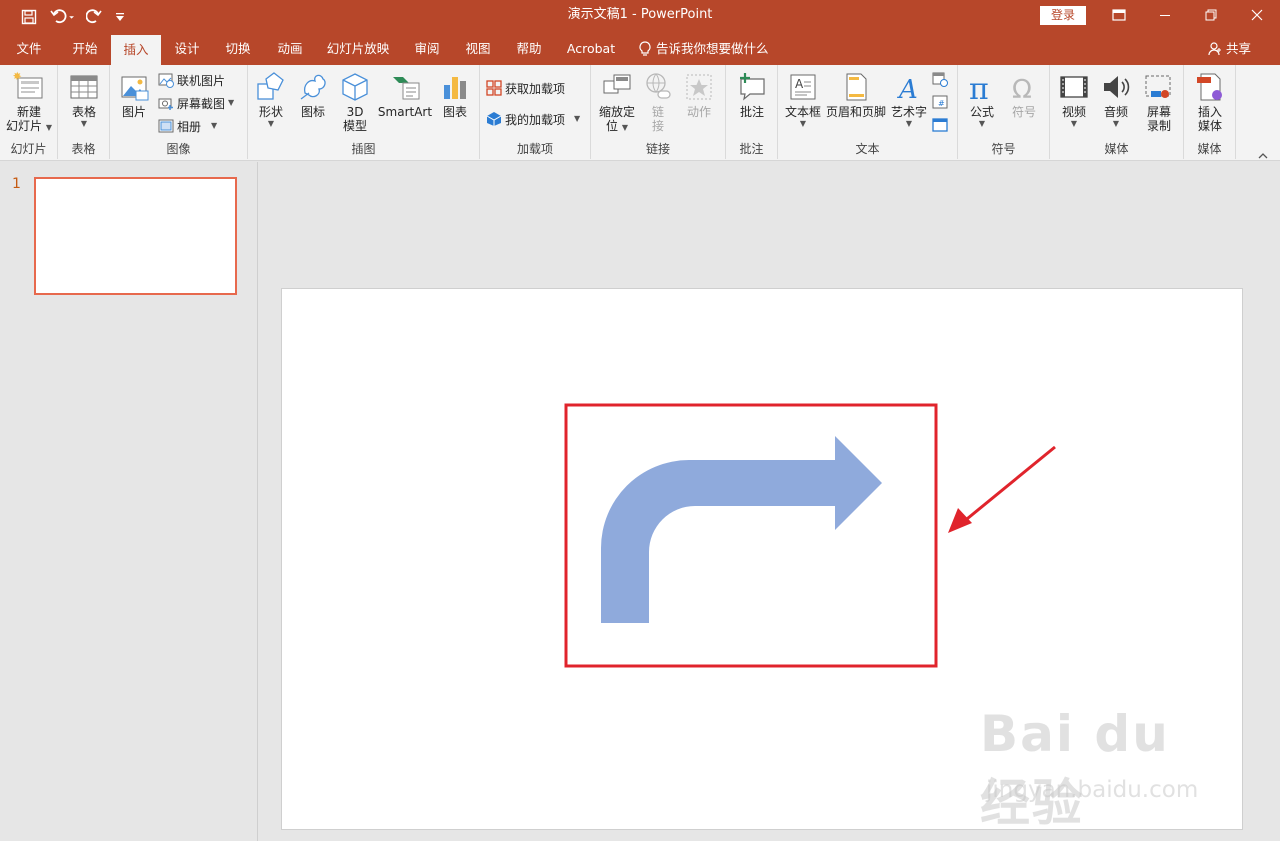 The height and width of the screenshot is (841, 1280). I want to click on chart-icon, so click(455, 88).